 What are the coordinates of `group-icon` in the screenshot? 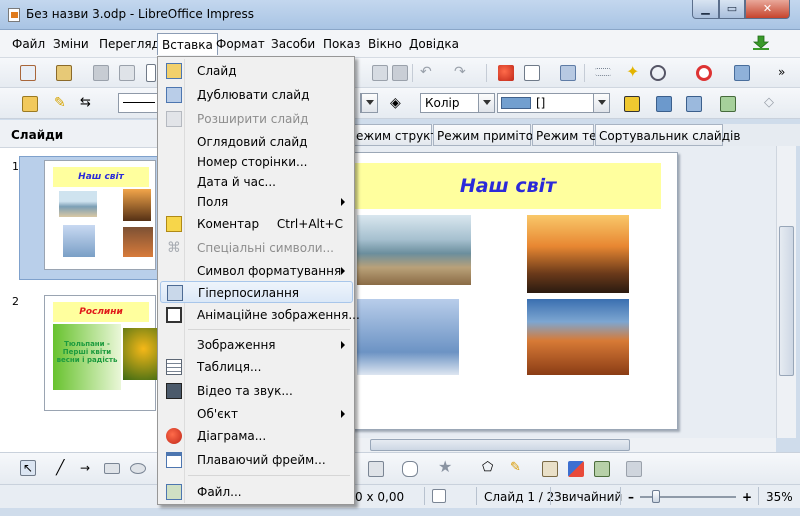 It's located at (634, 469).